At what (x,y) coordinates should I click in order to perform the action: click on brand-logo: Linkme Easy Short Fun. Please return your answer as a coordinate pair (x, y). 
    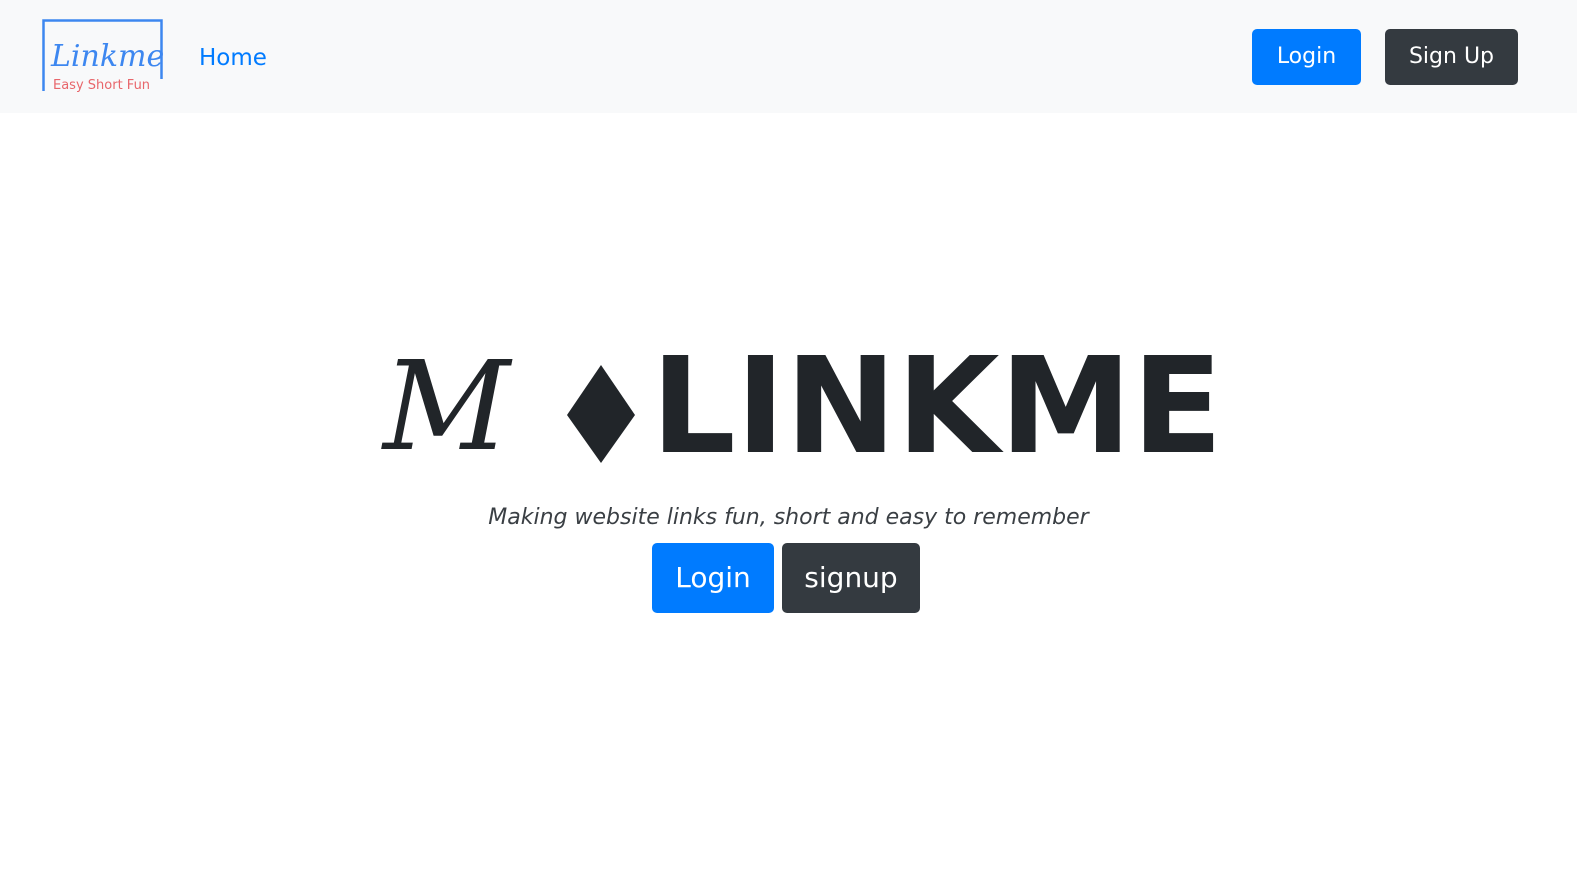
    Looking at the image, I should click on (103, 56).